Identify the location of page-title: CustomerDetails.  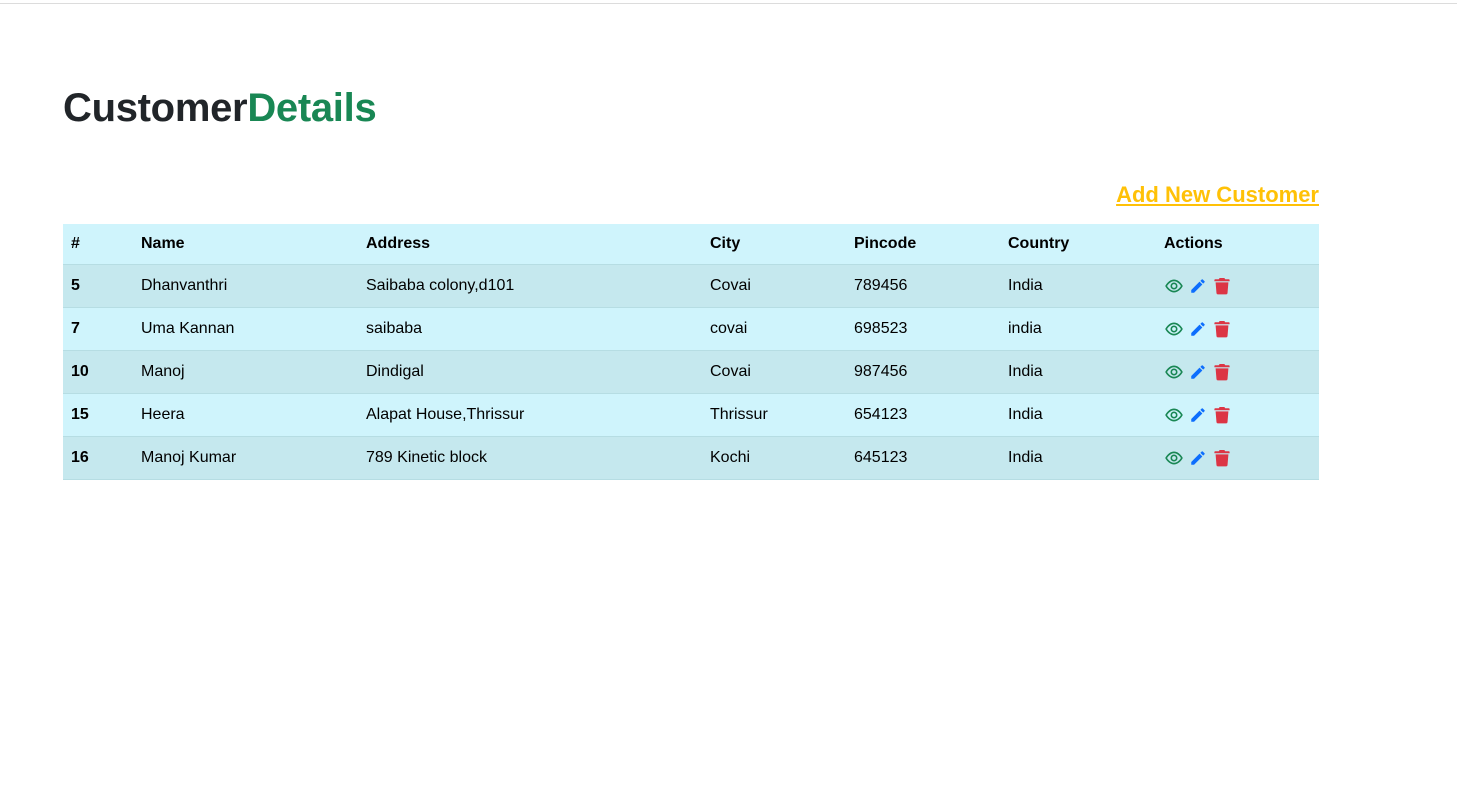
(220, 108).